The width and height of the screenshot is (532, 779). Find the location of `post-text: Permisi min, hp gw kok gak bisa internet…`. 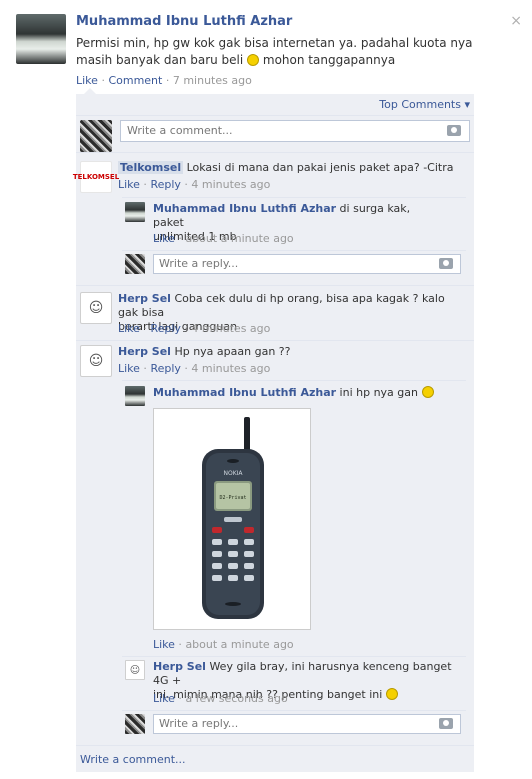

post-text: Permisi min, hp gw kok gak bisa internet… is located at coordinates (281, 52).